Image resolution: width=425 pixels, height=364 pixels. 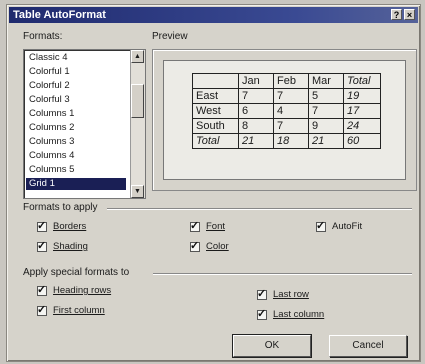 What do you see at coordinates (362, 141) in the screenshot?
I see `preview-cell: 60` at bounding box center [362, 141].